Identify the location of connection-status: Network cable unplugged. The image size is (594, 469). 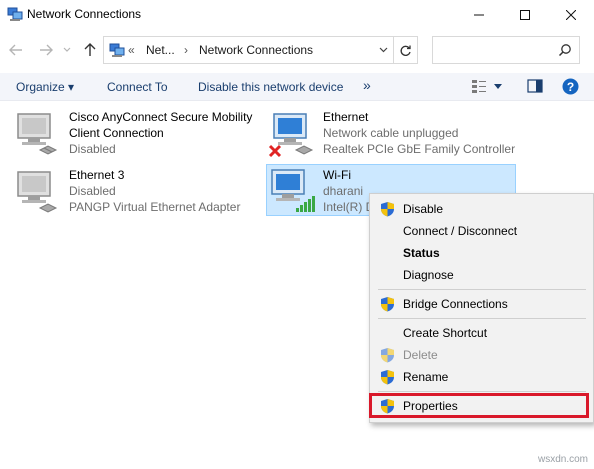
(391, 133).